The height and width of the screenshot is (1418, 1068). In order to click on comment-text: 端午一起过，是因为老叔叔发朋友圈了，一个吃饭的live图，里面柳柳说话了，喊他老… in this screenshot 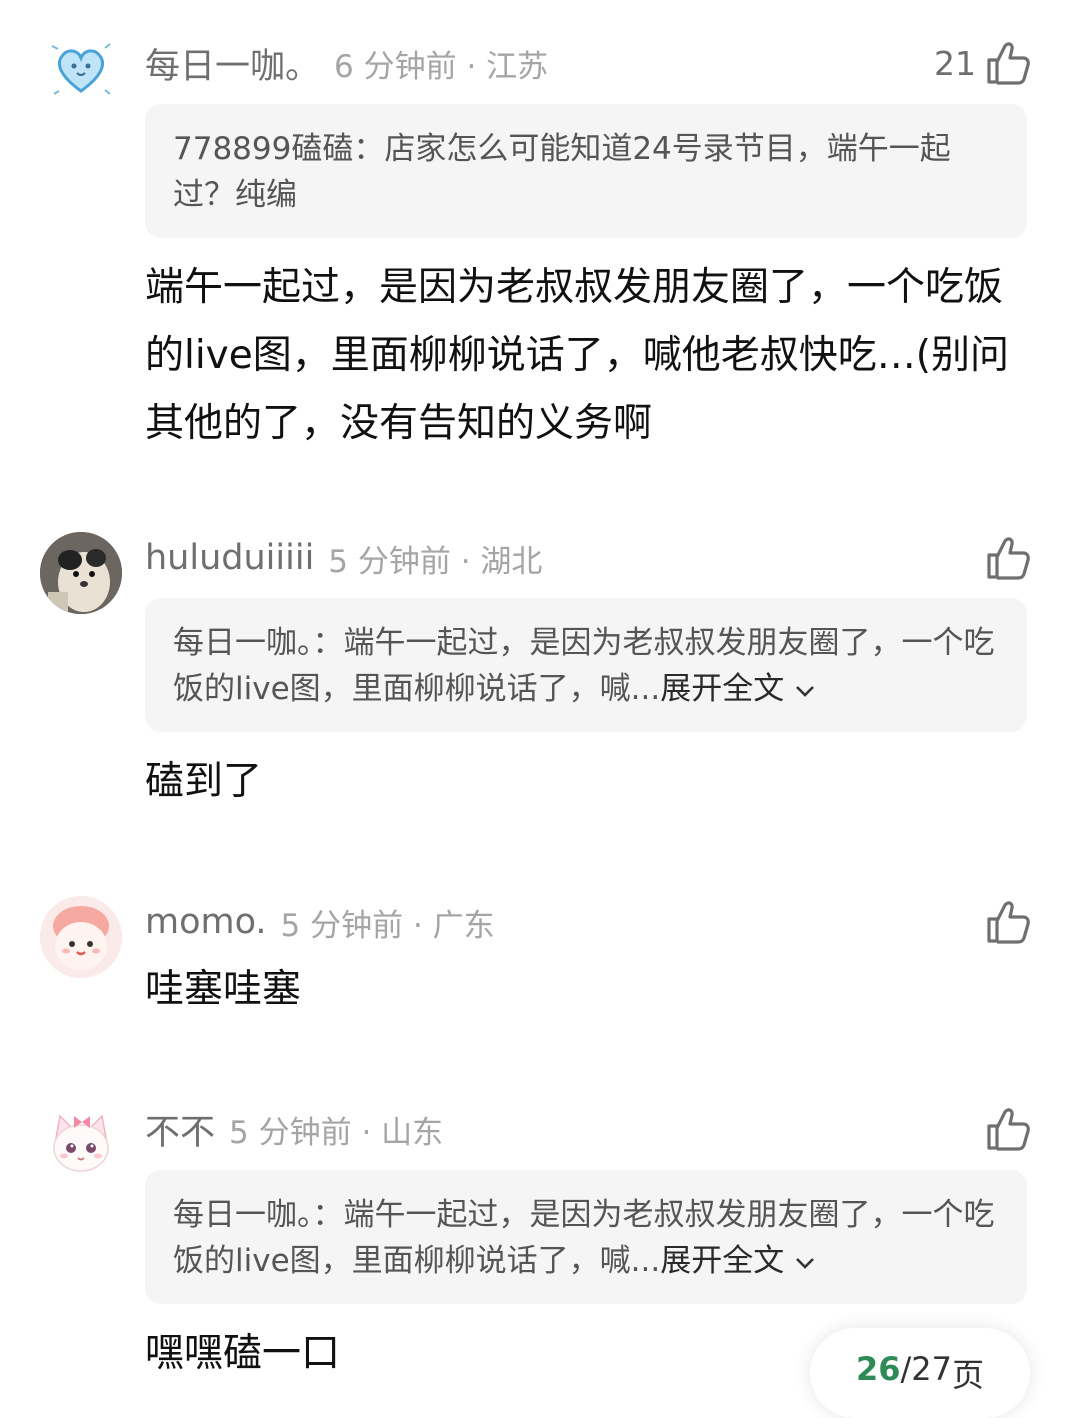, I will do `click(577, 355)`.